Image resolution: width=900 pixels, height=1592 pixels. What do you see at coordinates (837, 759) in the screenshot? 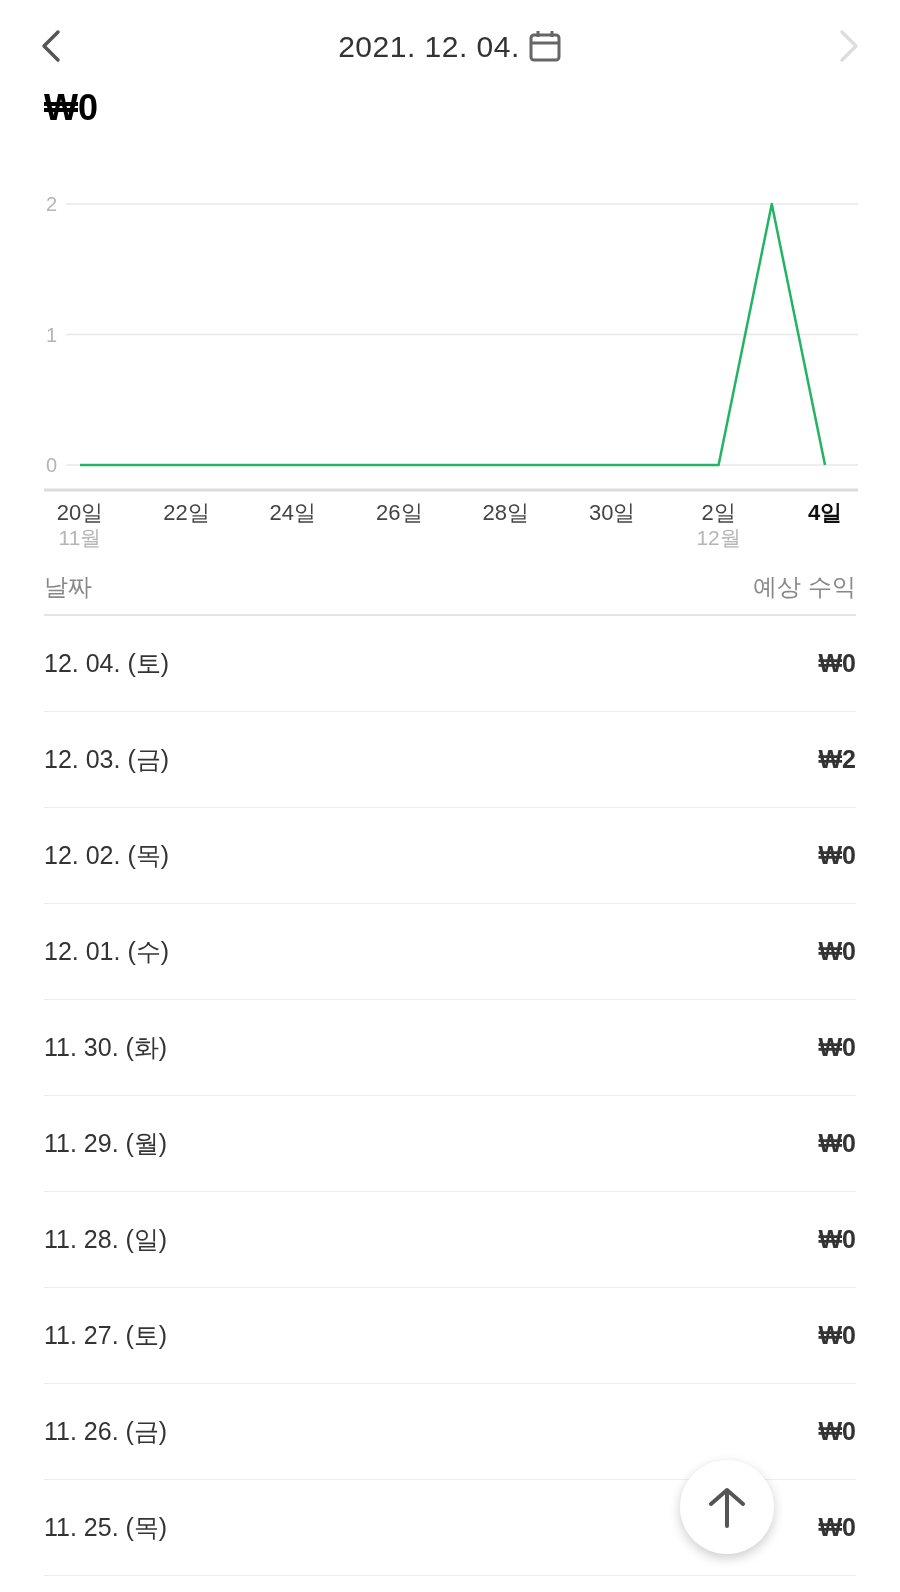
I see `revenue-cell-text: ₩2` at bounding box center [837, 759].